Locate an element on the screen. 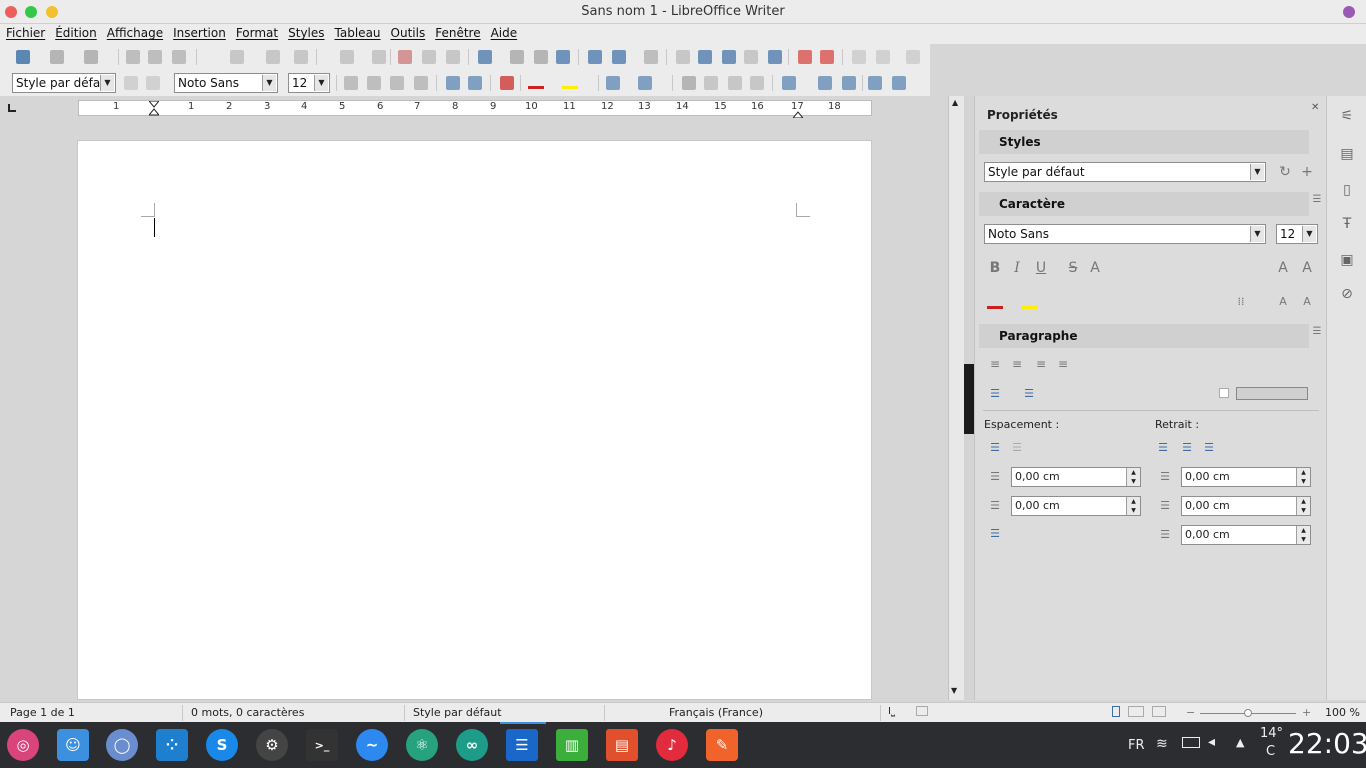 This screenshot has height=768, width=1366. battery-icon is located at coordinates (1191, 742).